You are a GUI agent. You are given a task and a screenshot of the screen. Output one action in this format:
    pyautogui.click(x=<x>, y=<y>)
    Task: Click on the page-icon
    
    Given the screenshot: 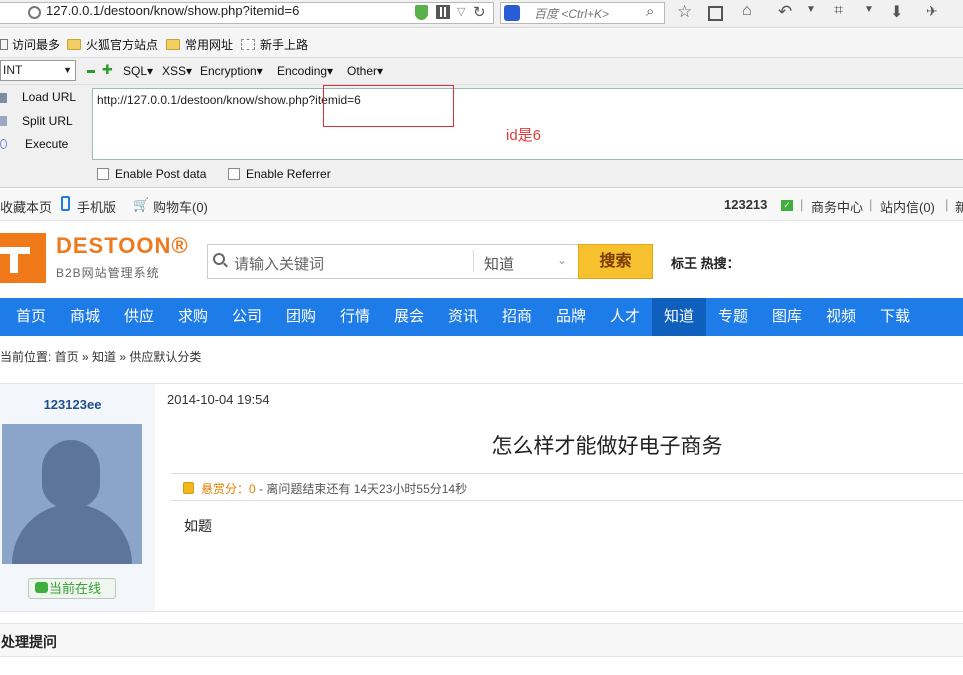 What is the action you would take?
    pyautogui.click(x=4, y=44)
    